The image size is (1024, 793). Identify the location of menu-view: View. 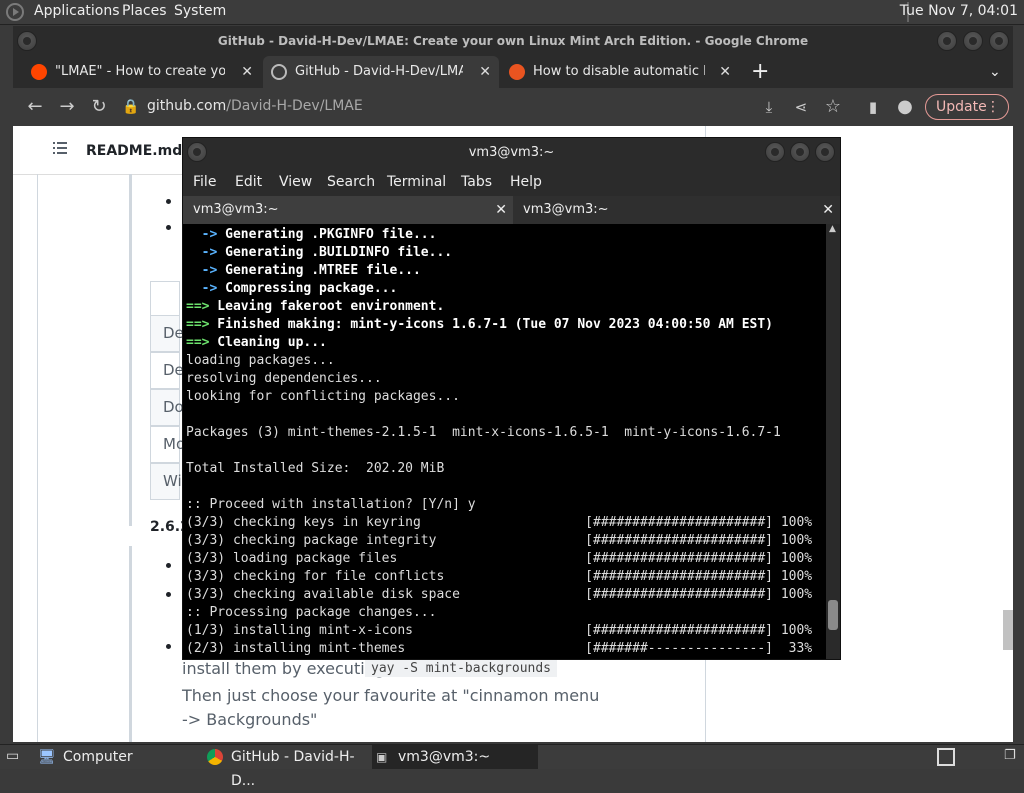
(295, 182).